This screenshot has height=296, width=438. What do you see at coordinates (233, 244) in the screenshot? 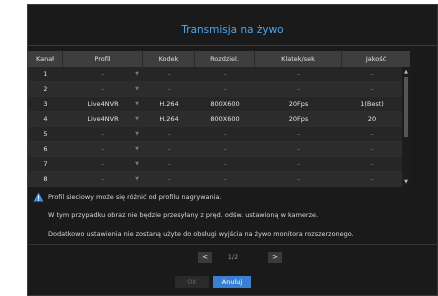
I see `footer-divider` at bounding box center [233, 244].